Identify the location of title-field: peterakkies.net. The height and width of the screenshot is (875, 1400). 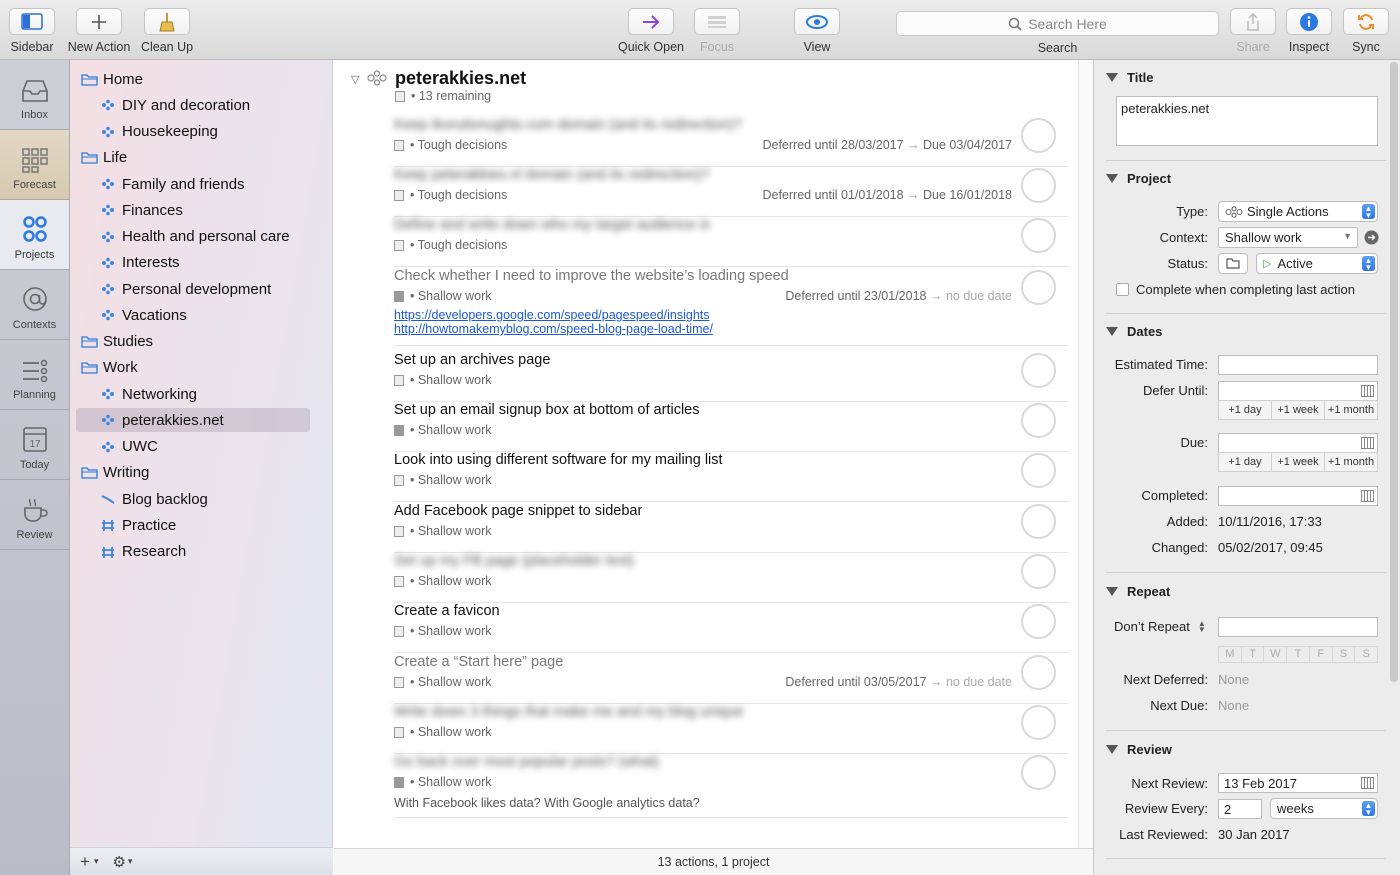
(1247, 121).